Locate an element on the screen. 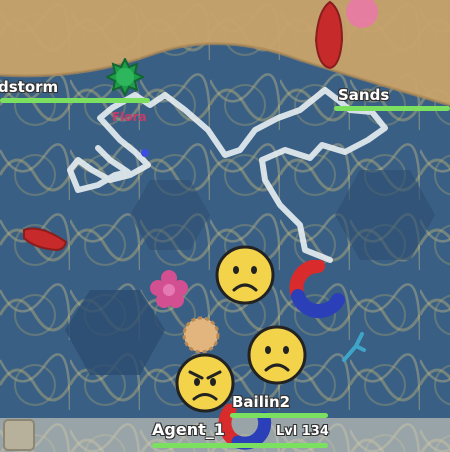 The width and height of the screenshot is (450, 452). green-star-mob-icon is located at coordinates (125, 77).